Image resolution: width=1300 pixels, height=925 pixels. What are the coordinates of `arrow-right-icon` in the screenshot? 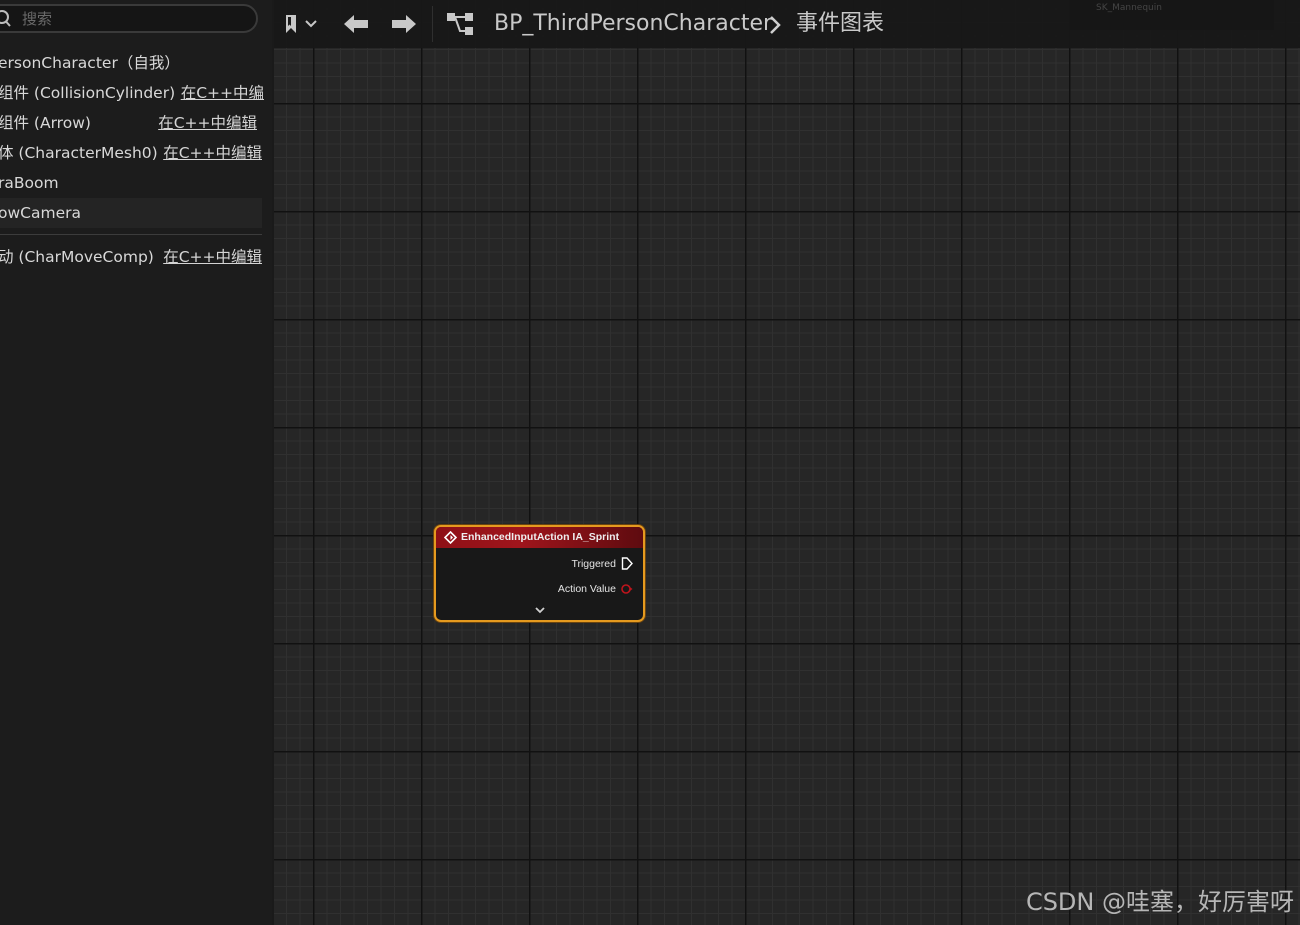 It's located at (404, 24).